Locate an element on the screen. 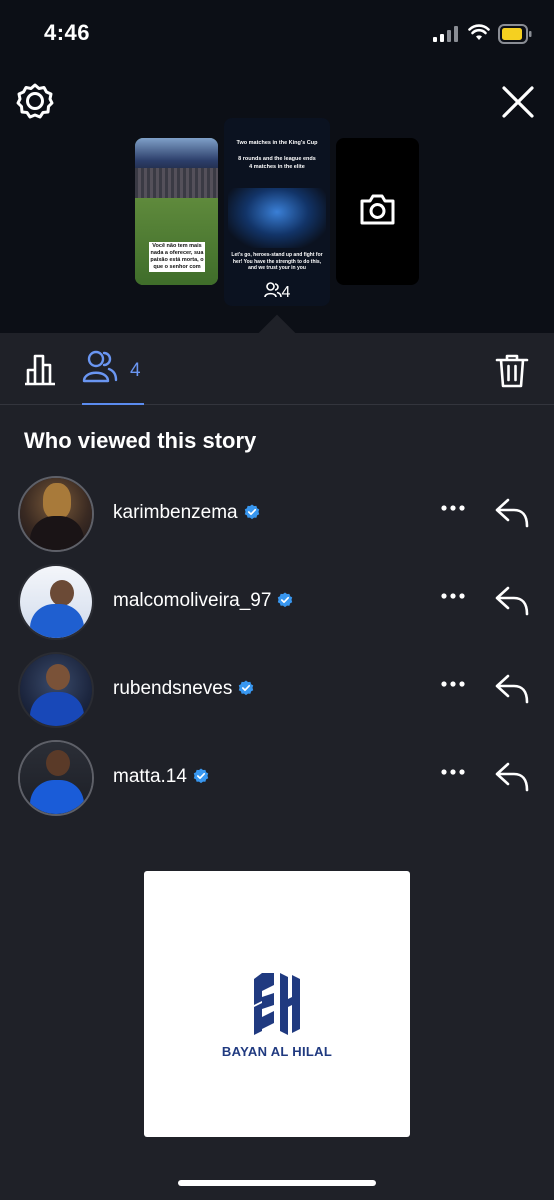 The width and height of the screenshot is (554, 1200). viewer-username-text: karimbenzema is located at coordinates (175, 512).